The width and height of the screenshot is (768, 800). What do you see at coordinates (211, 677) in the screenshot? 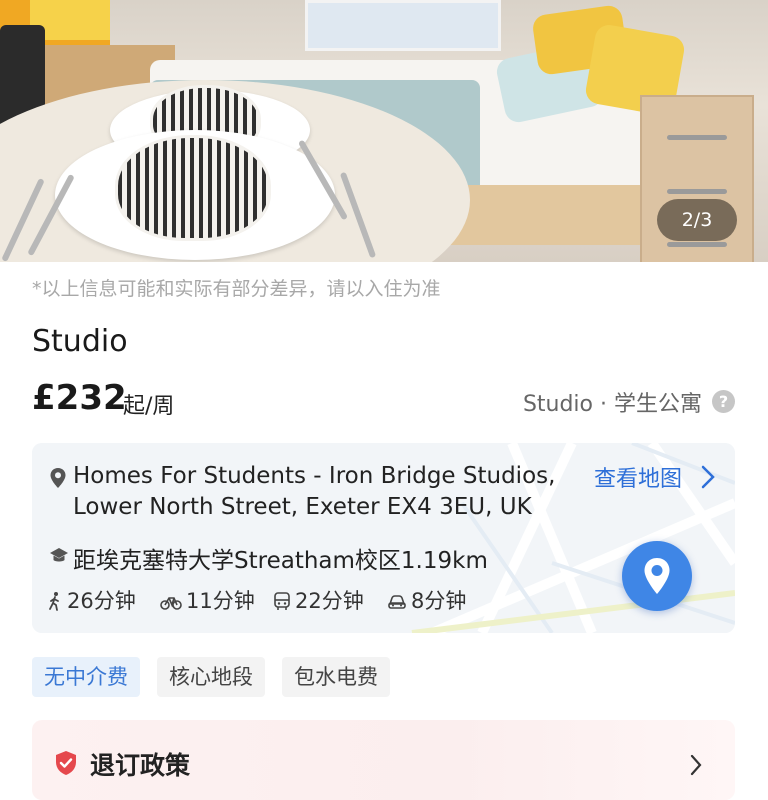
I see `tag-central-location: 核心地段` at bounding box center [211, 677].